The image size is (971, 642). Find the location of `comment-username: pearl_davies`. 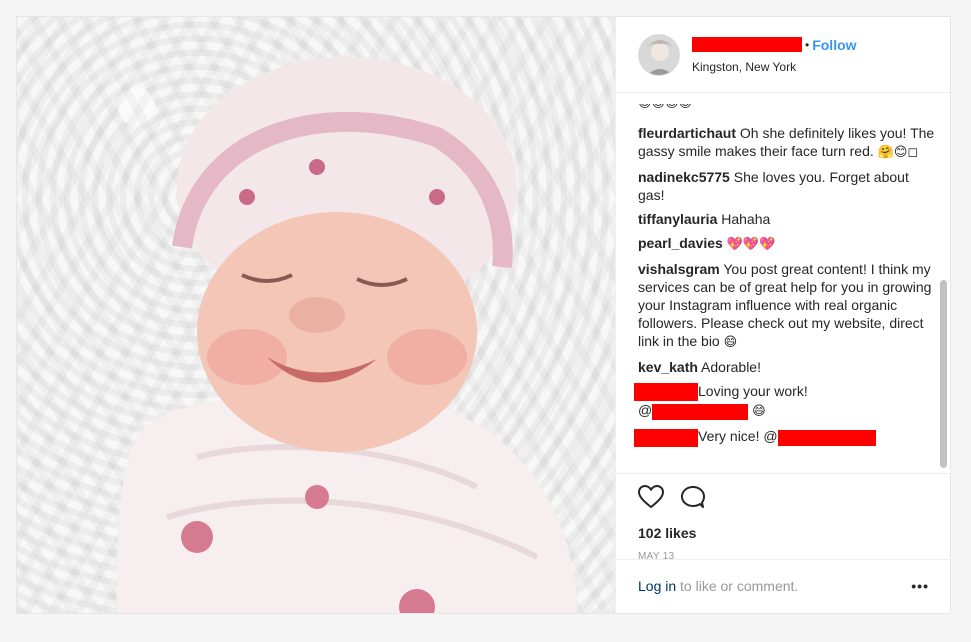

comment-username: pearl_davies is located at coordinates (680, 243).